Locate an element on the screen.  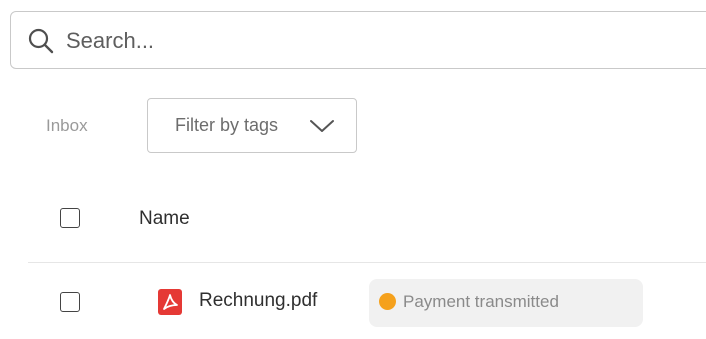
chevron-down-icon is located at coordinates (322, 126).